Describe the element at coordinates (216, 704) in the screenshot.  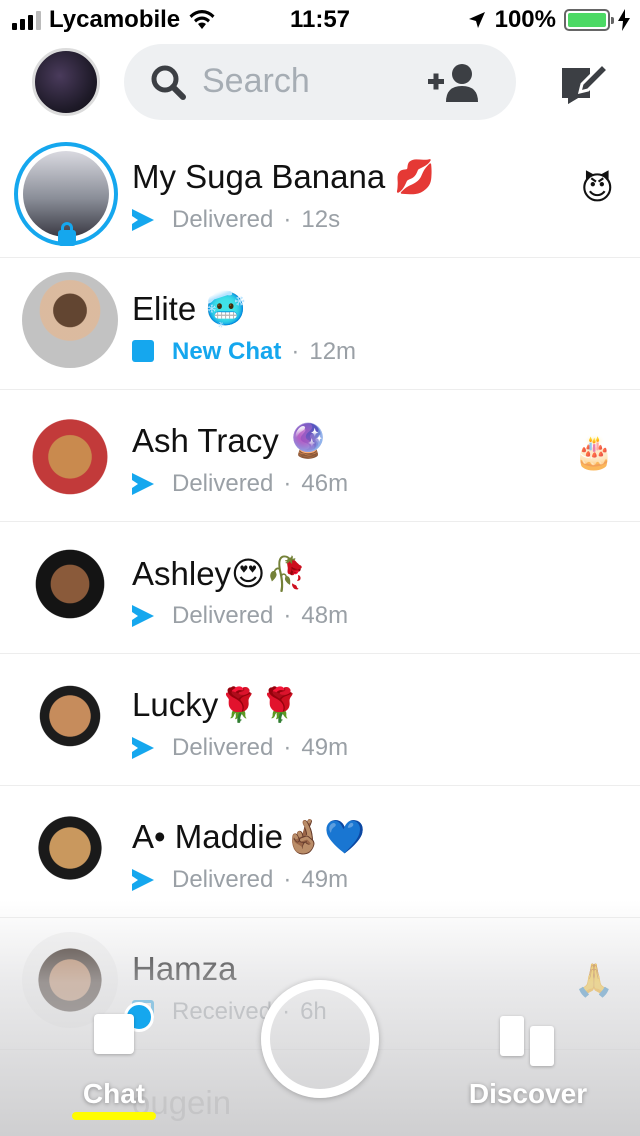
I see `chat-name: Lucky🌹🌹` at that location.